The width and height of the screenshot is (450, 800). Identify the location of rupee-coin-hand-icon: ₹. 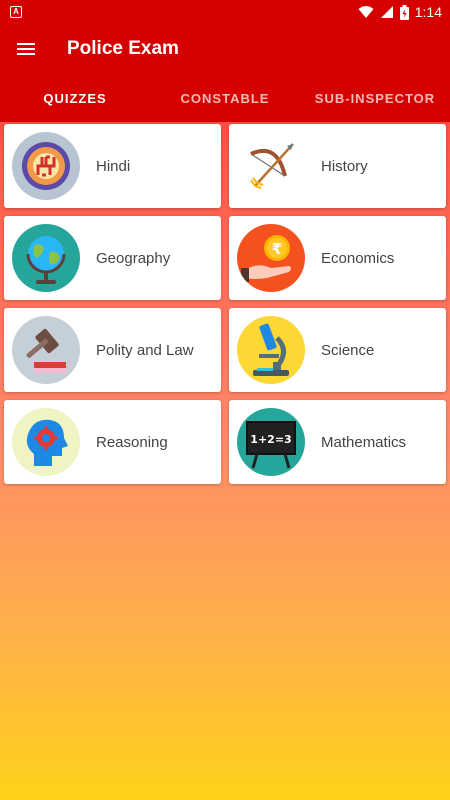
(271, 258).